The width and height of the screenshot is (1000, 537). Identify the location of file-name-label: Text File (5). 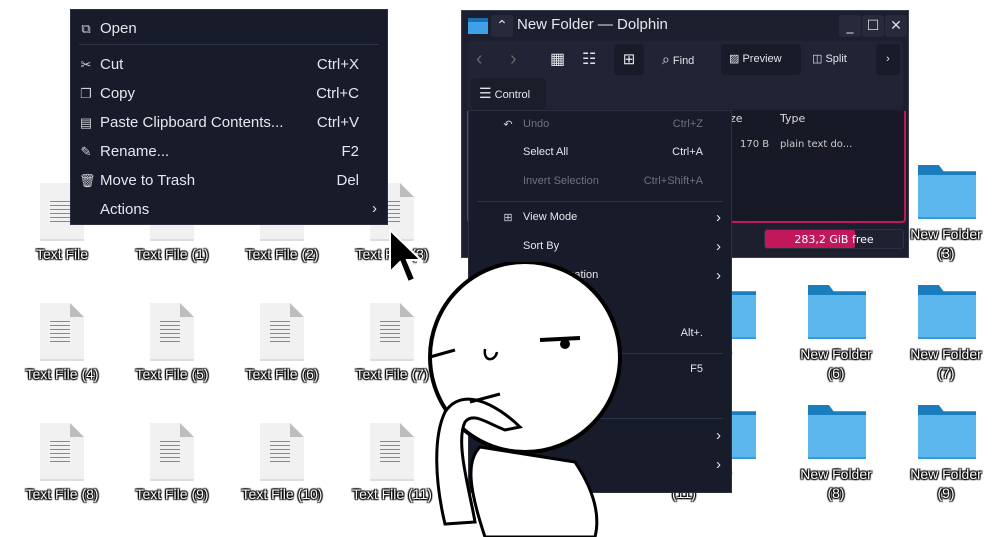
(172, 374).